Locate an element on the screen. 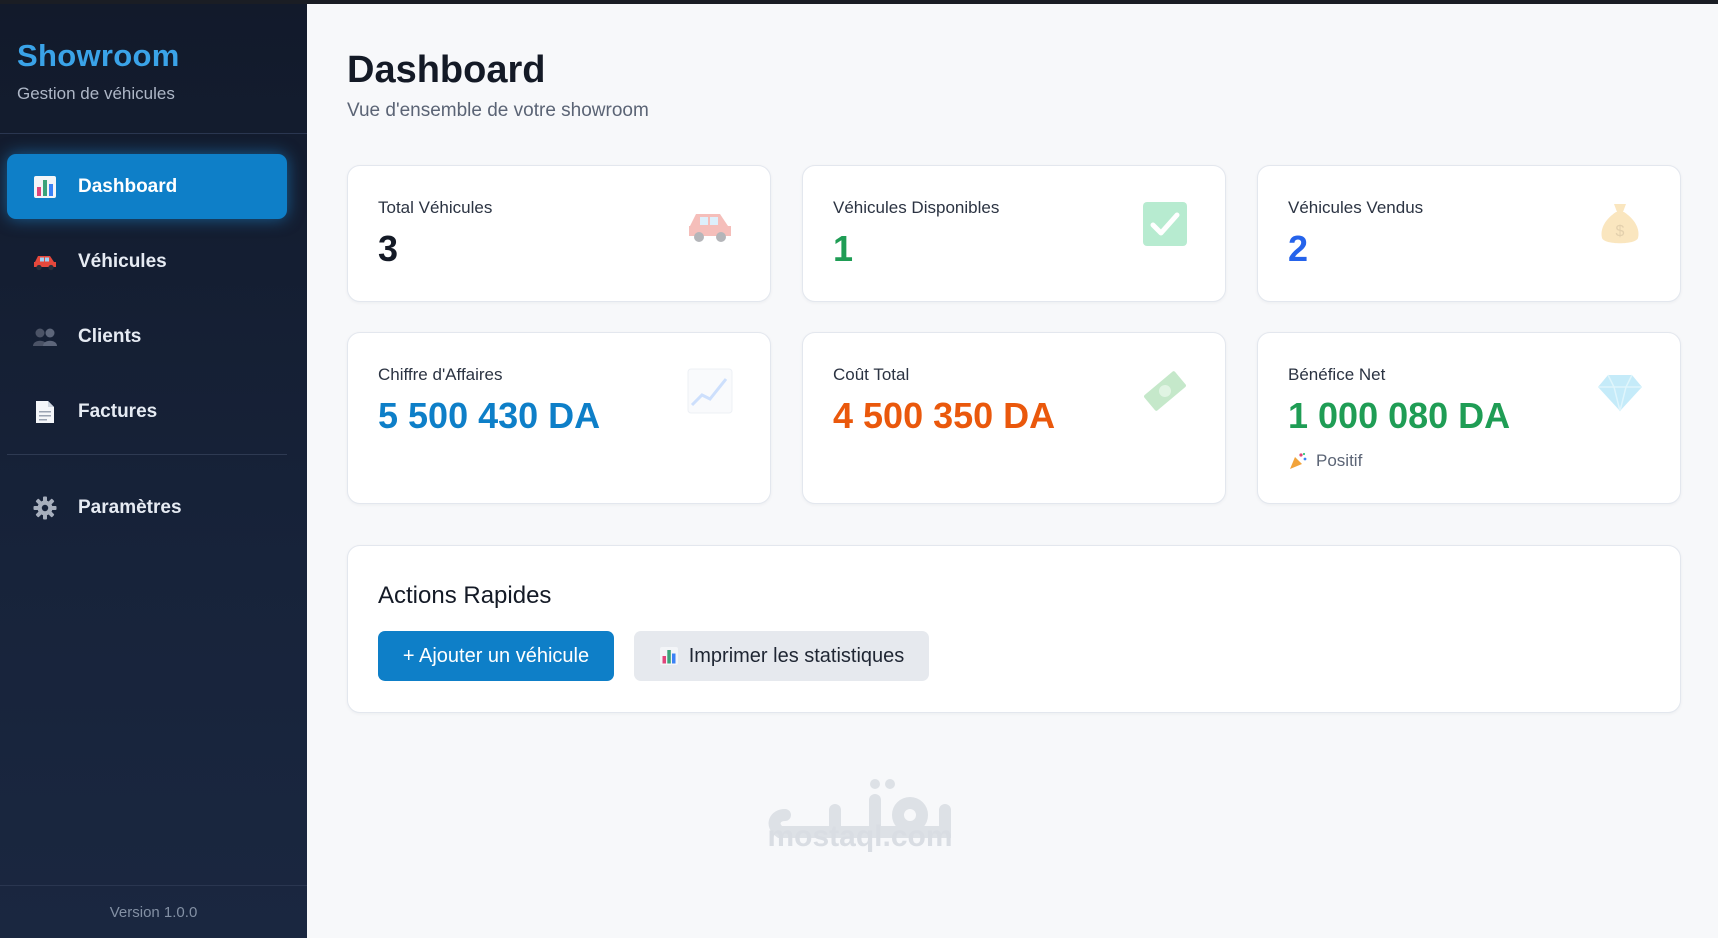  page-subtitle: Vue d'ensemble de votre showroom is located at coordinates (498, 110).